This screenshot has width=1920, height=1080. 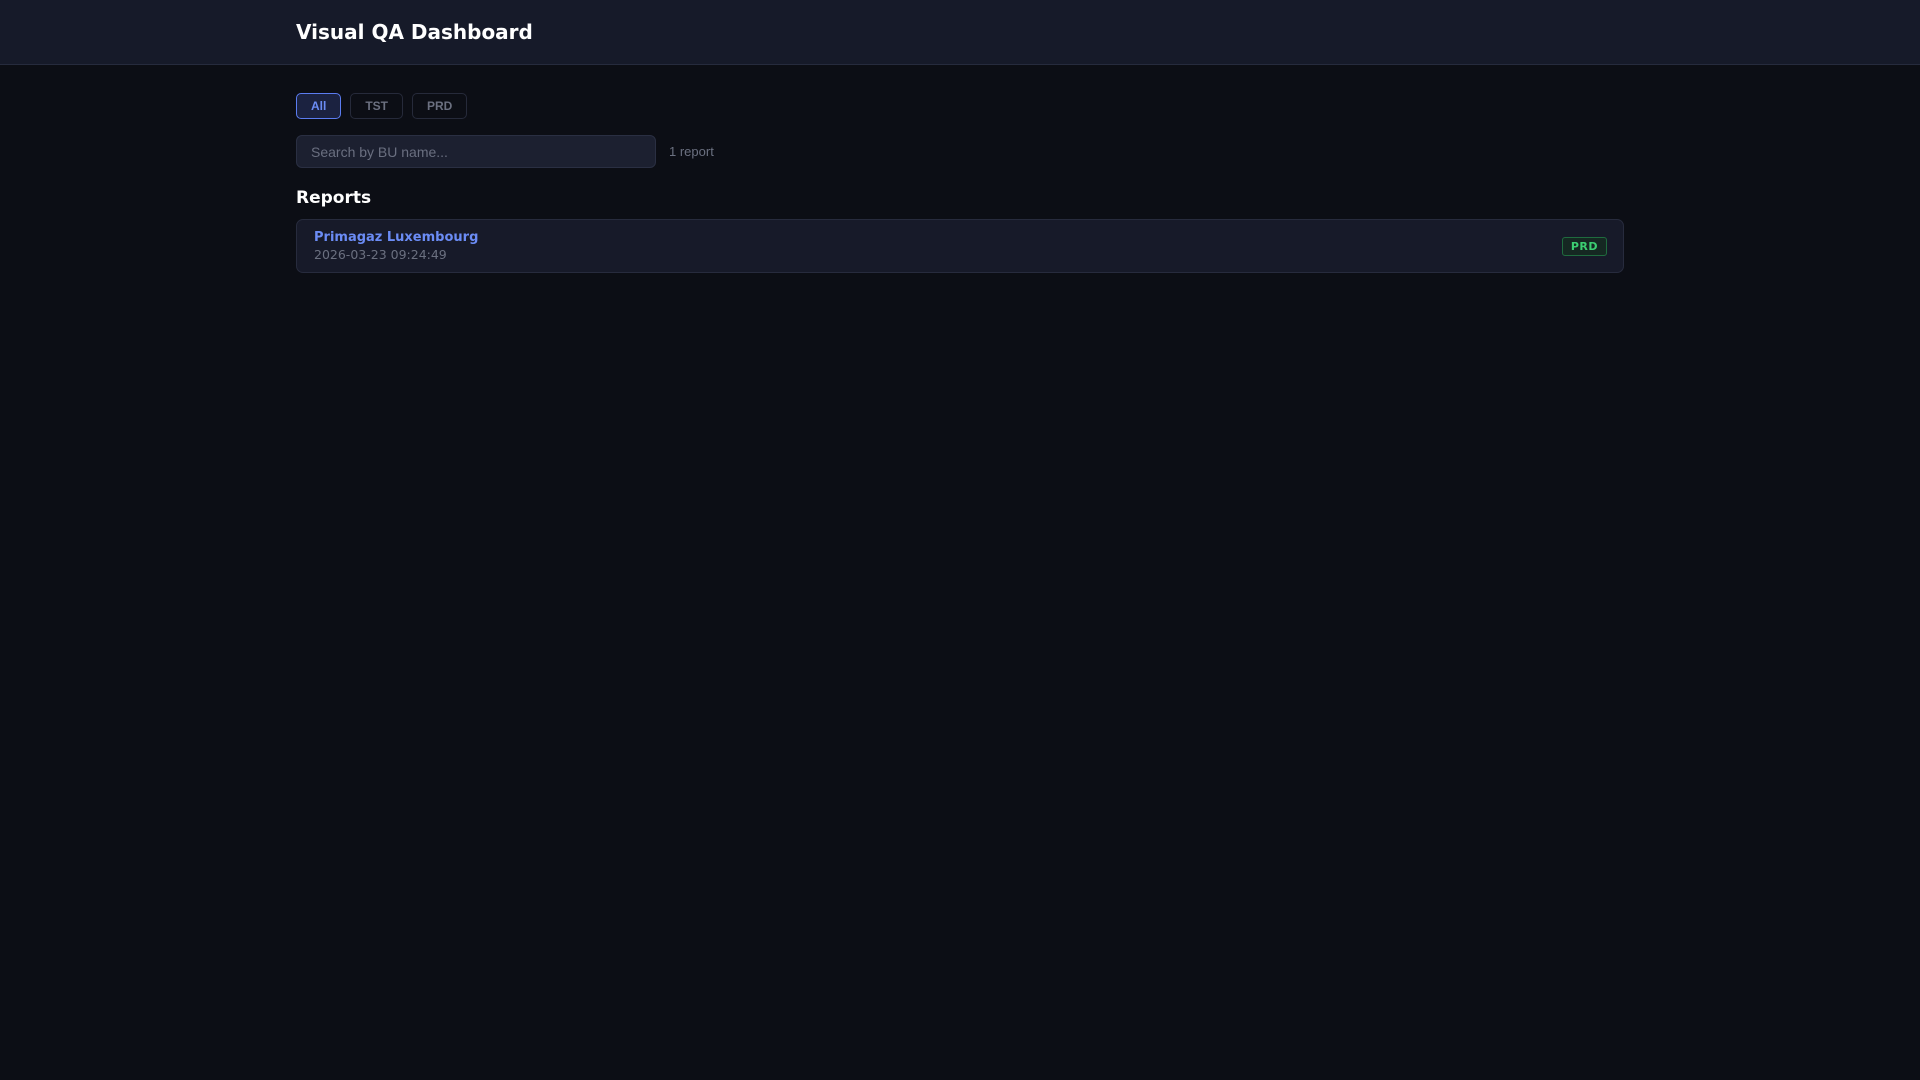 I want to click on search-input, so click(x=476, y=151).